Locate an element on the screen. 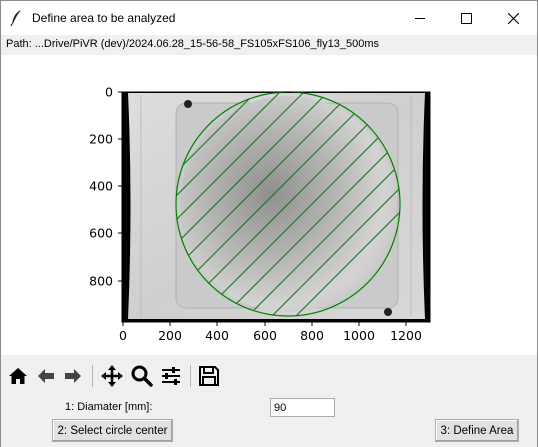 This screenshot has height=447, width=538. window-title: Define area to be analyzed is located at coordinates (104, 18).